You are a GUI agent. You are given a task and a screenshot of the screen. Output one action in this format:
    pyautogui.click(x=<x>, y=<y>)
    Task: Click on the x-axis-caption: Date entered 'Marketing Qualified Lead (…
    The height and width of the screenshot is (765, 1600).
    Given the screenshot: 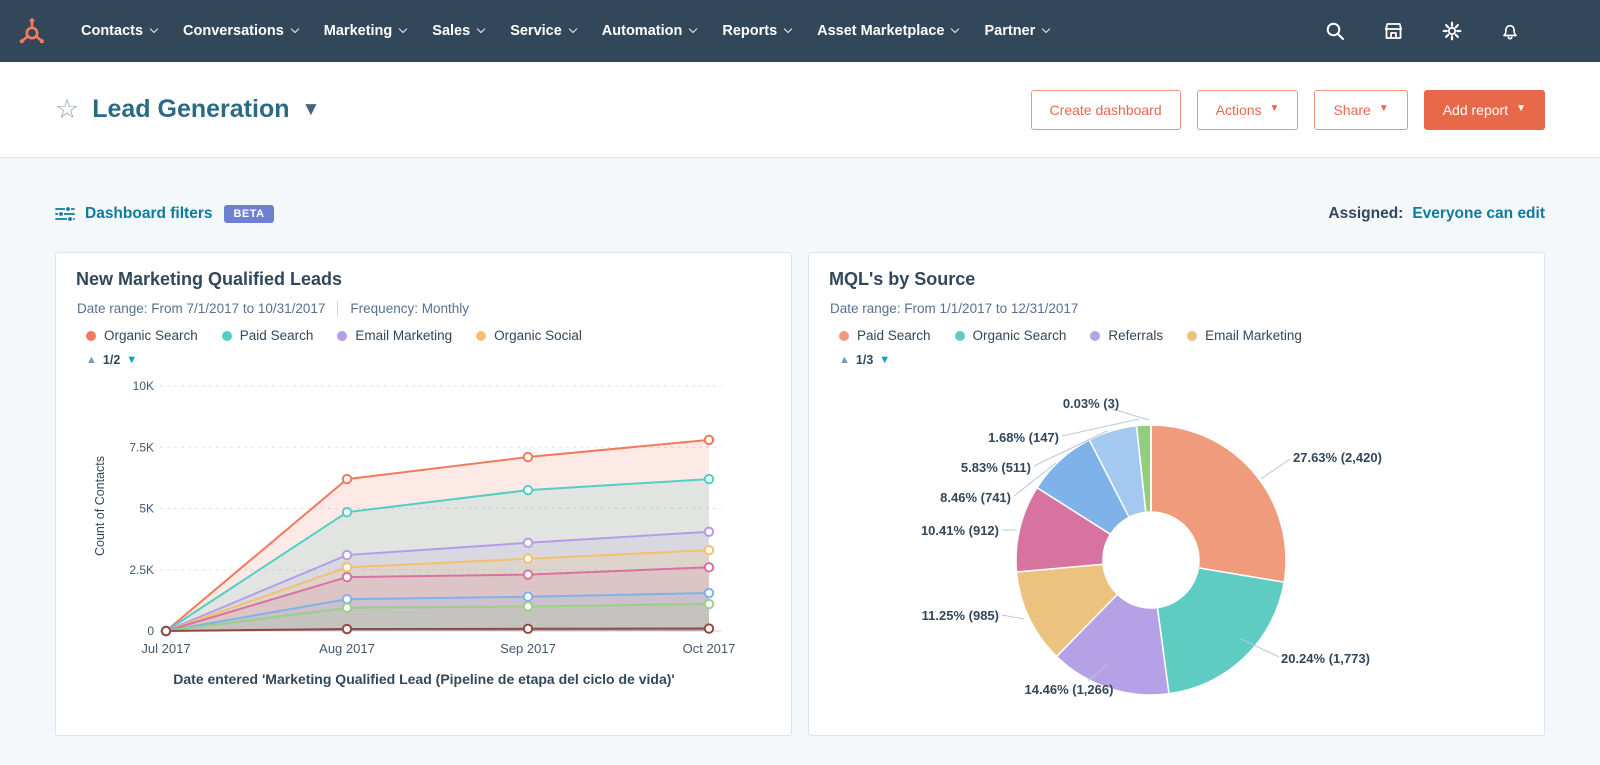 What is the action you would take?
    pyautogui.click(x=424, y=679)
    